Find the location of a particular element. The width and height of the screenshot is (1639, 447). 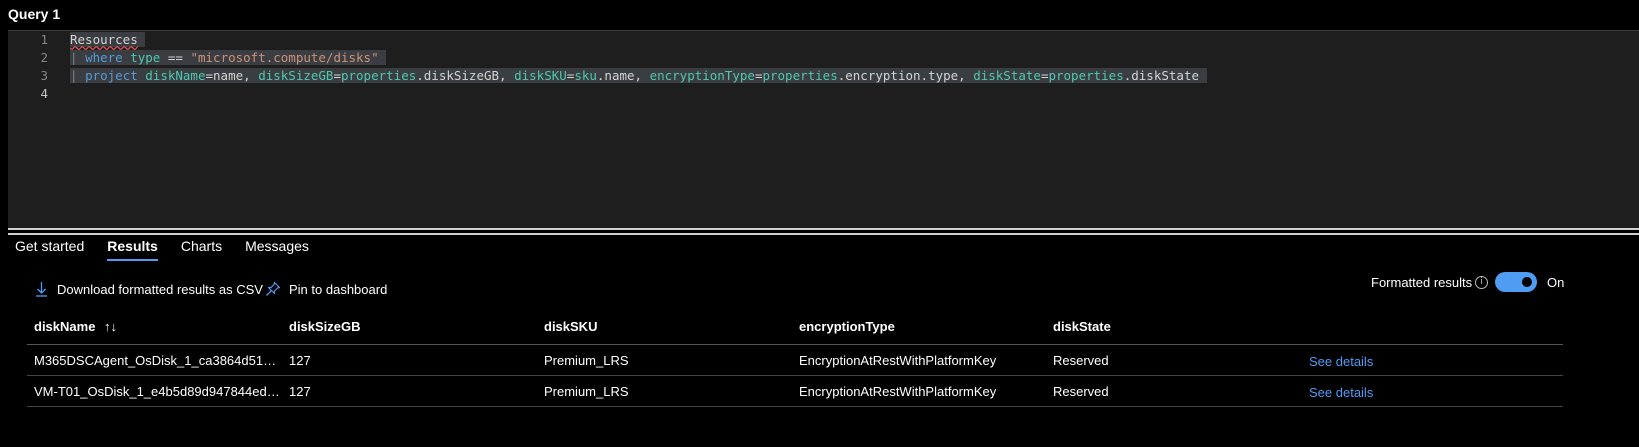

code-text: = is located at coordinates (337, 75).